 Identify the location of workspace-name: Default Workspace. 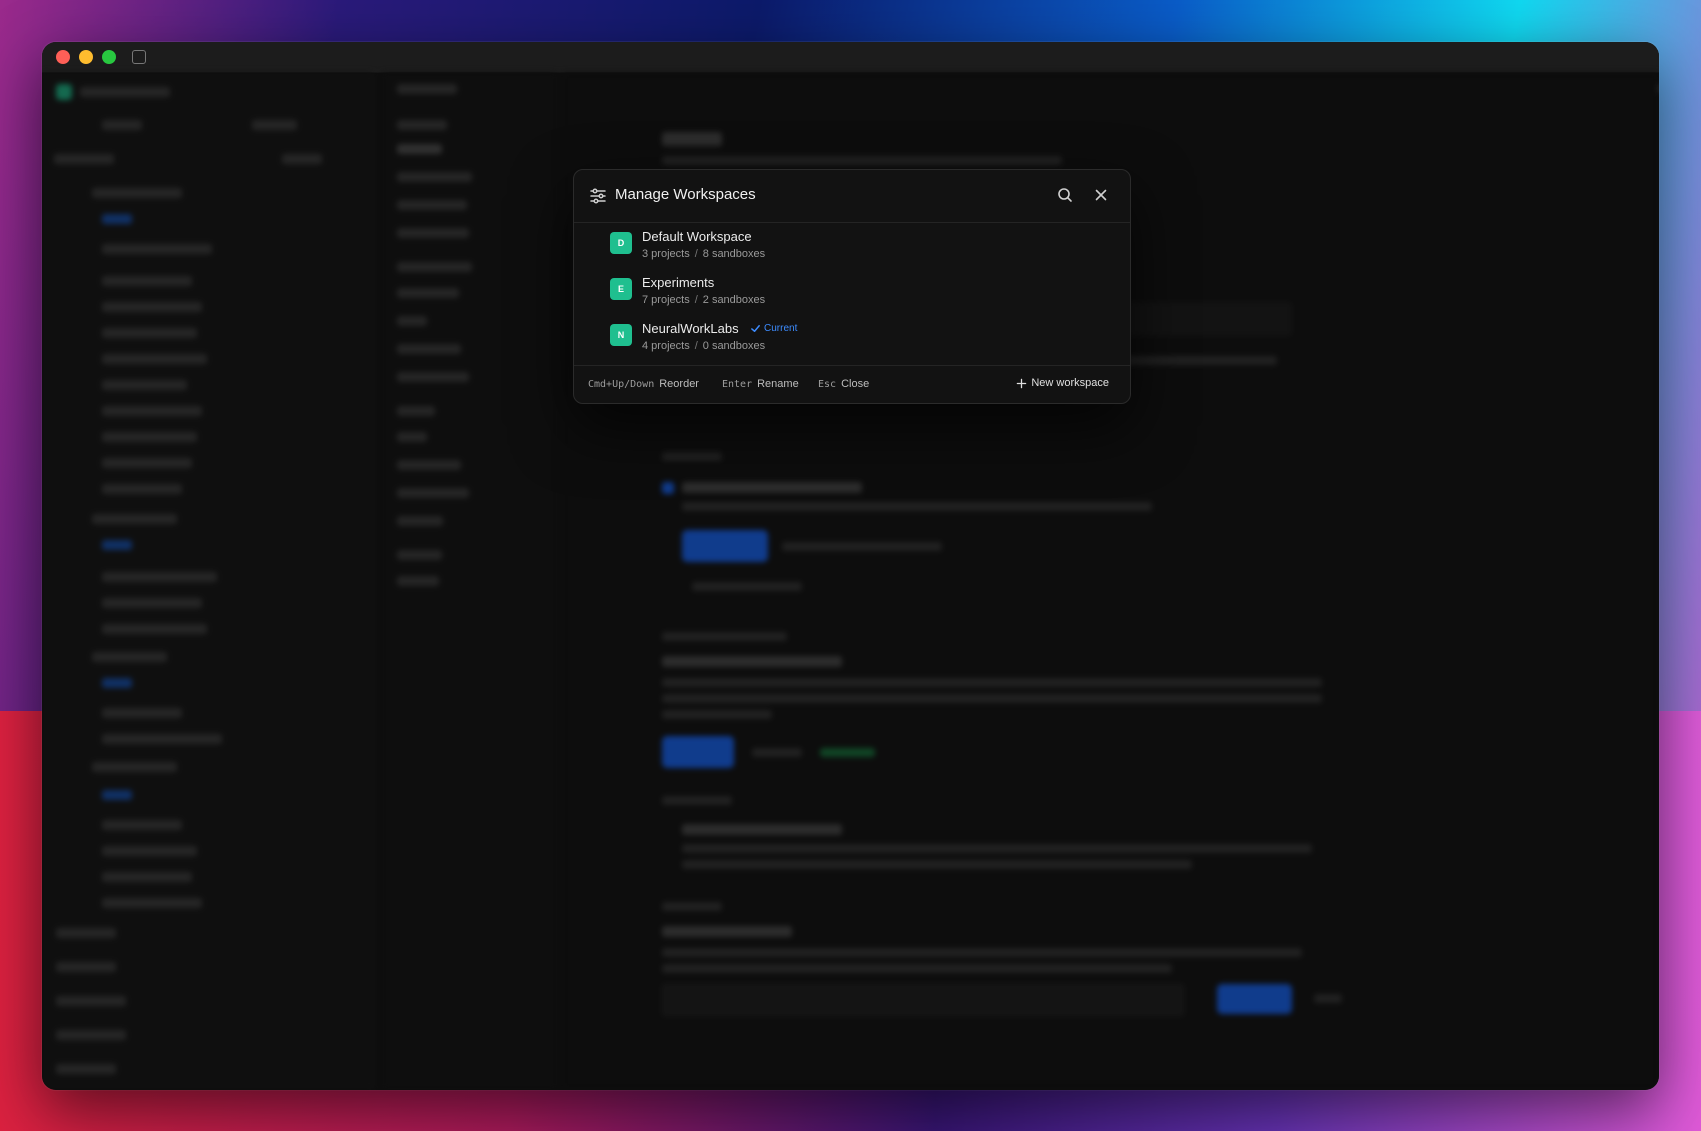
(697, 236).